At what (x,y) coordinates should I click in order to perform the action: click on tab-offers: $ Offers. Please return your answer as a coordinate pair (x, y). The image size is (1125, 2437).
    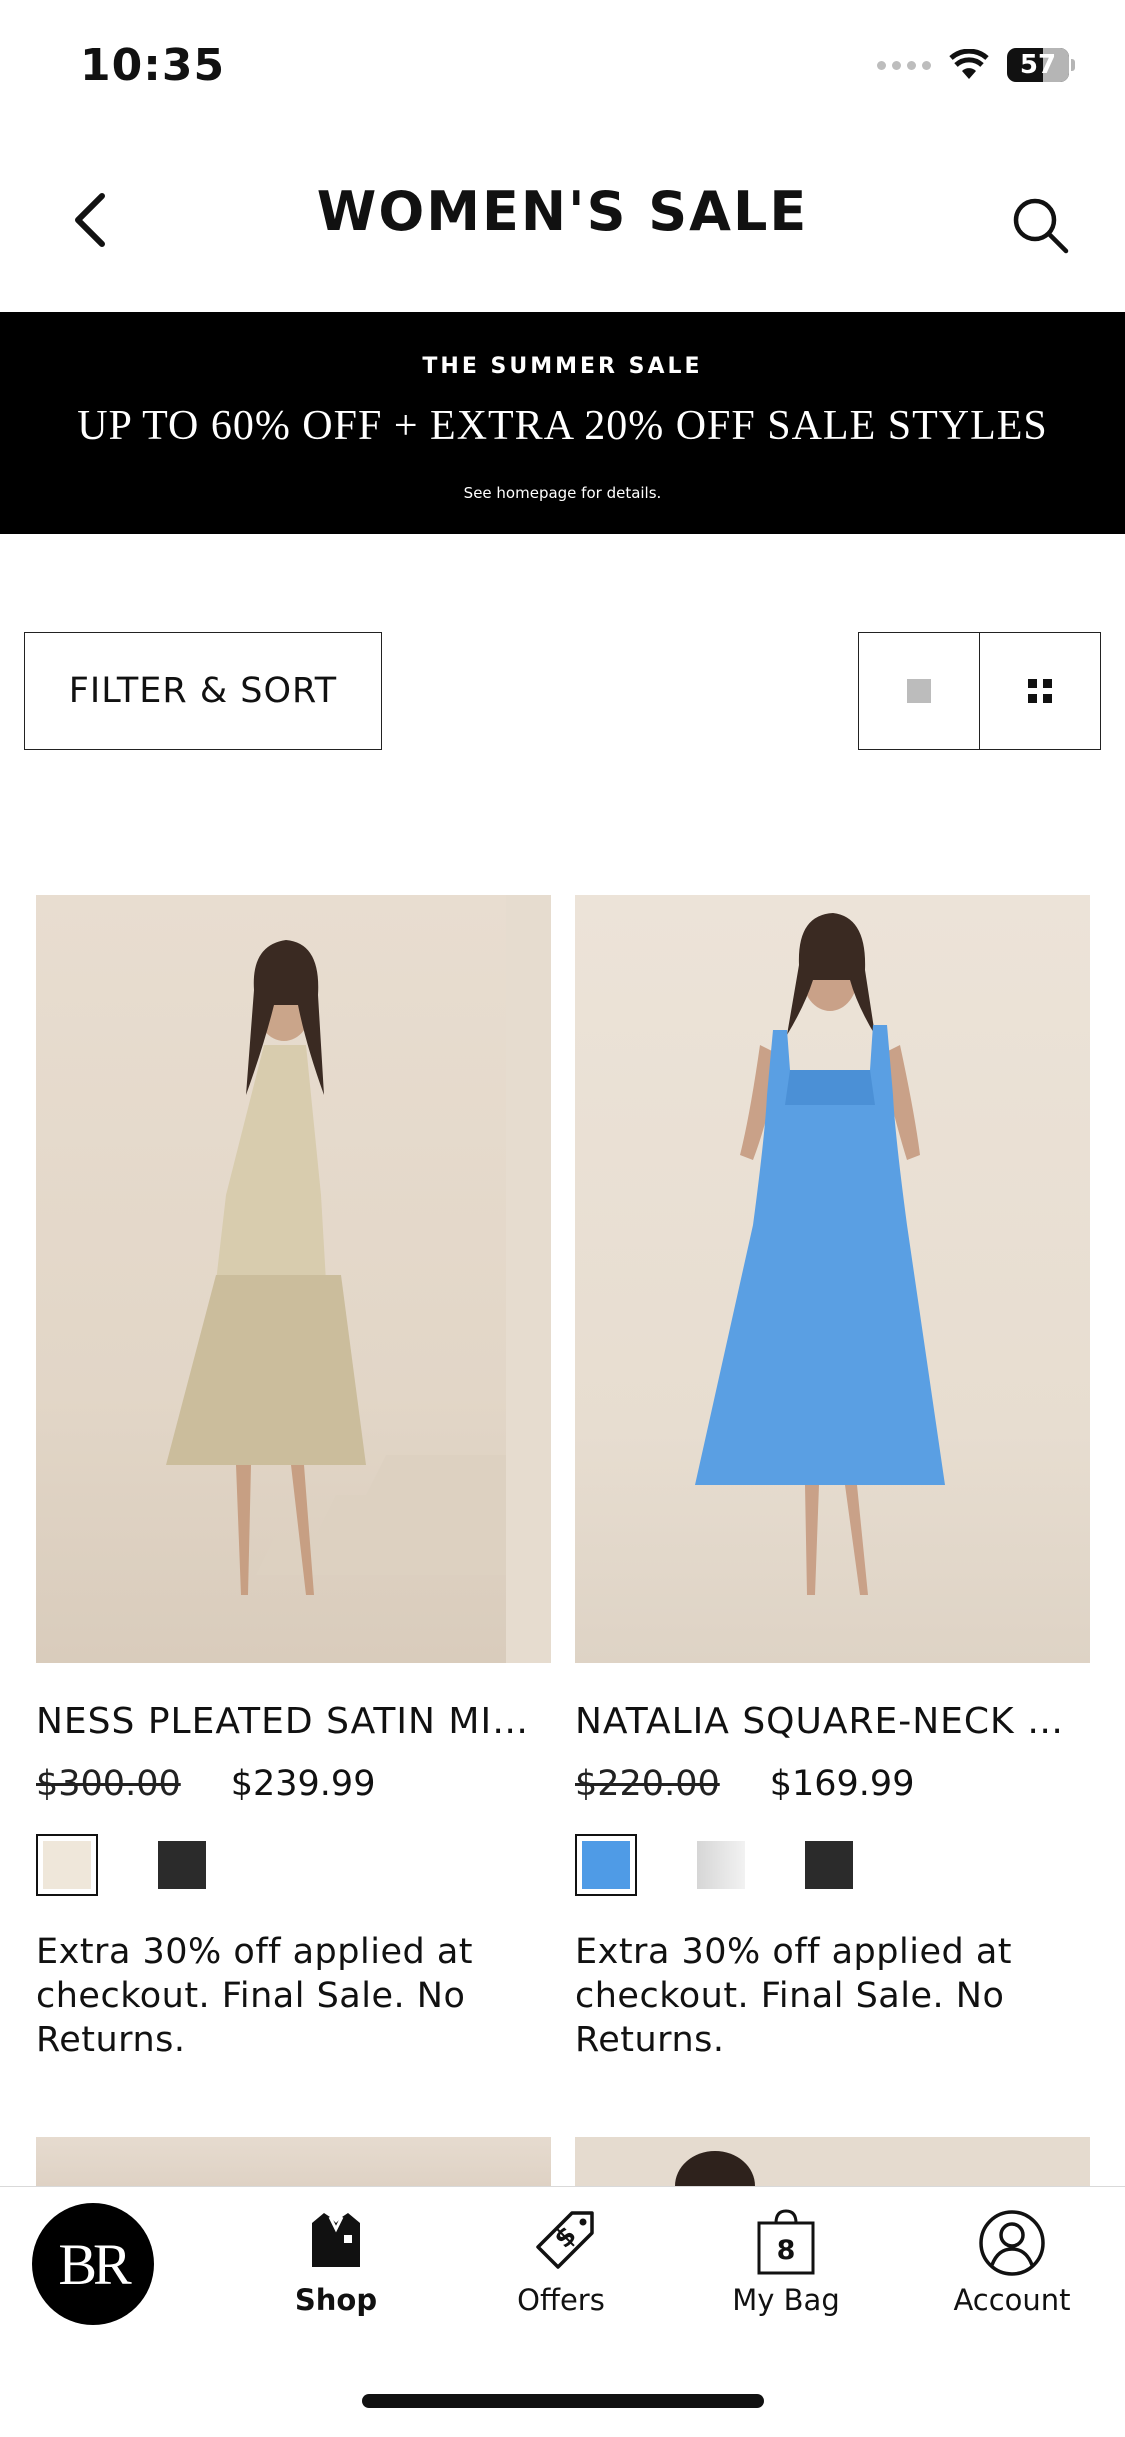
    Looking at the image, I should click on (561, 2263).